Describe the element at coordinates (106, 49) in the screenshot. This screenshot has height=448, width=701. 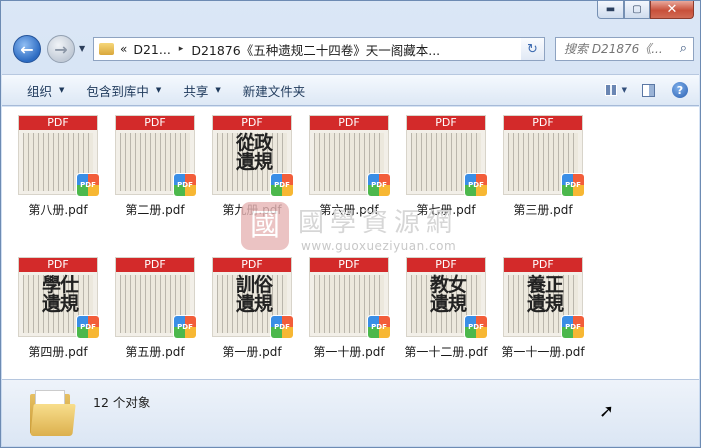
I see `folder-icon` at that location.